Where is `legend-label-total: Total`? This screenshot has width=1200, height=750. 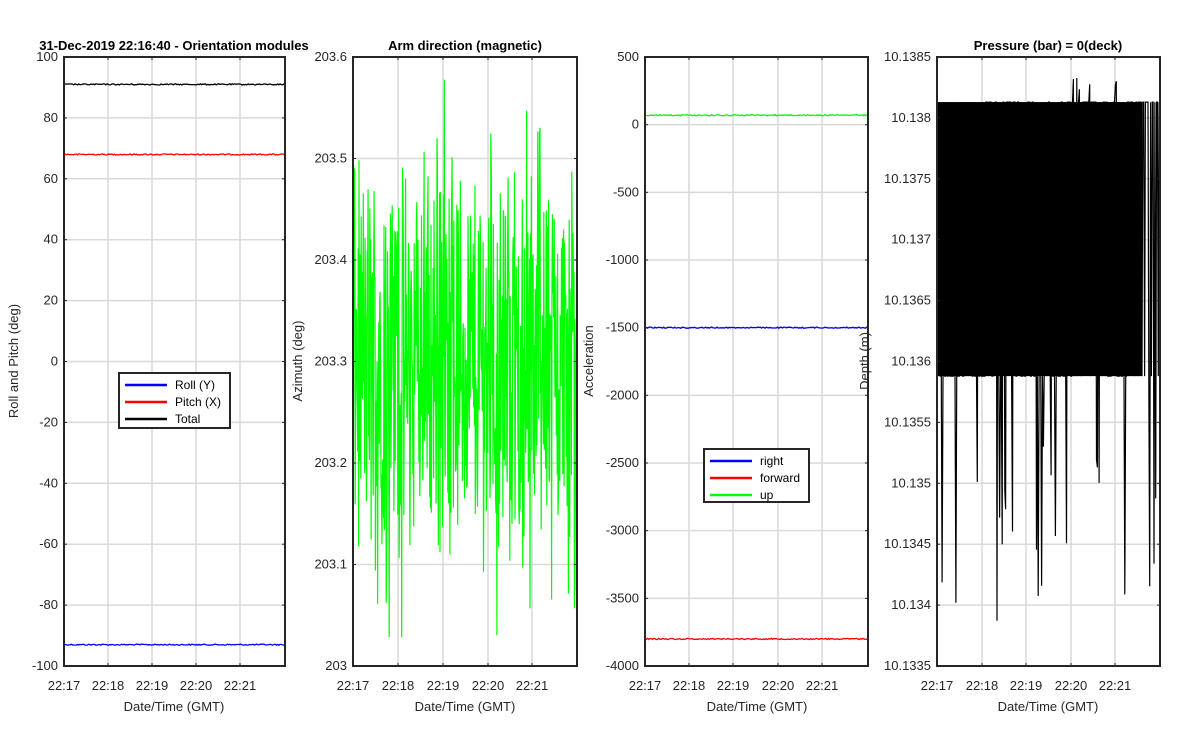
legend-label-total: Total is located at coordinates (187, 419).